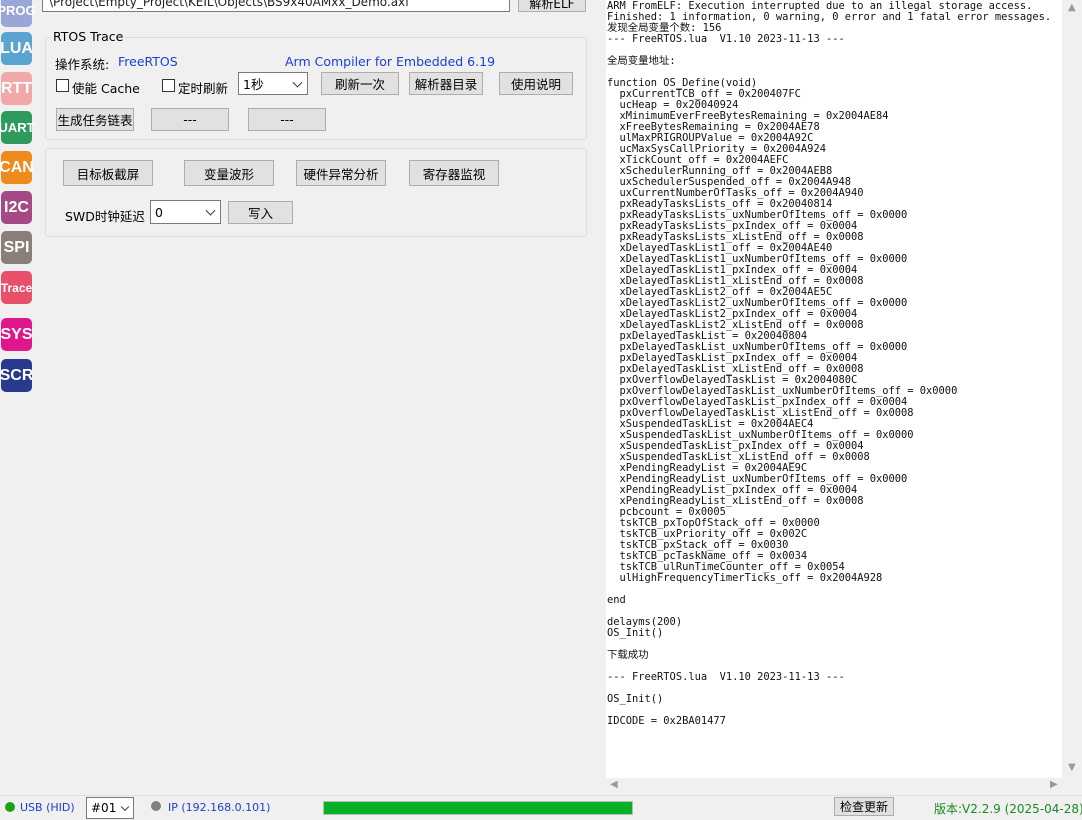  Describe the element at coordinates (1008, 809) in the screenshot. I see `version-label: 版本:V2.2.9 (2025-04-28)` at that location.